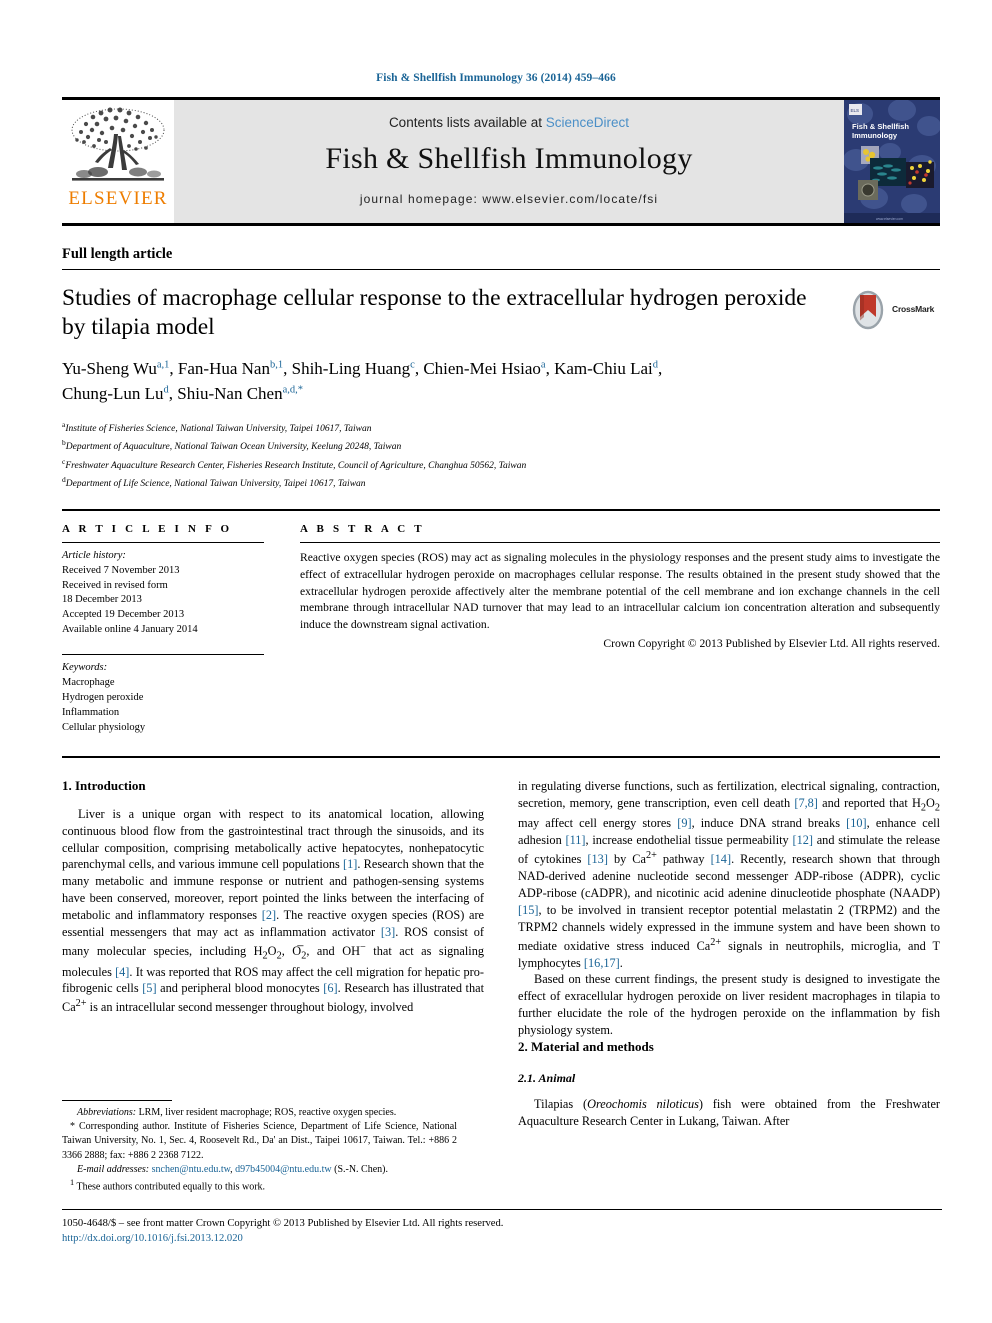  I want to click on footer-rule, so click(502, 1209).